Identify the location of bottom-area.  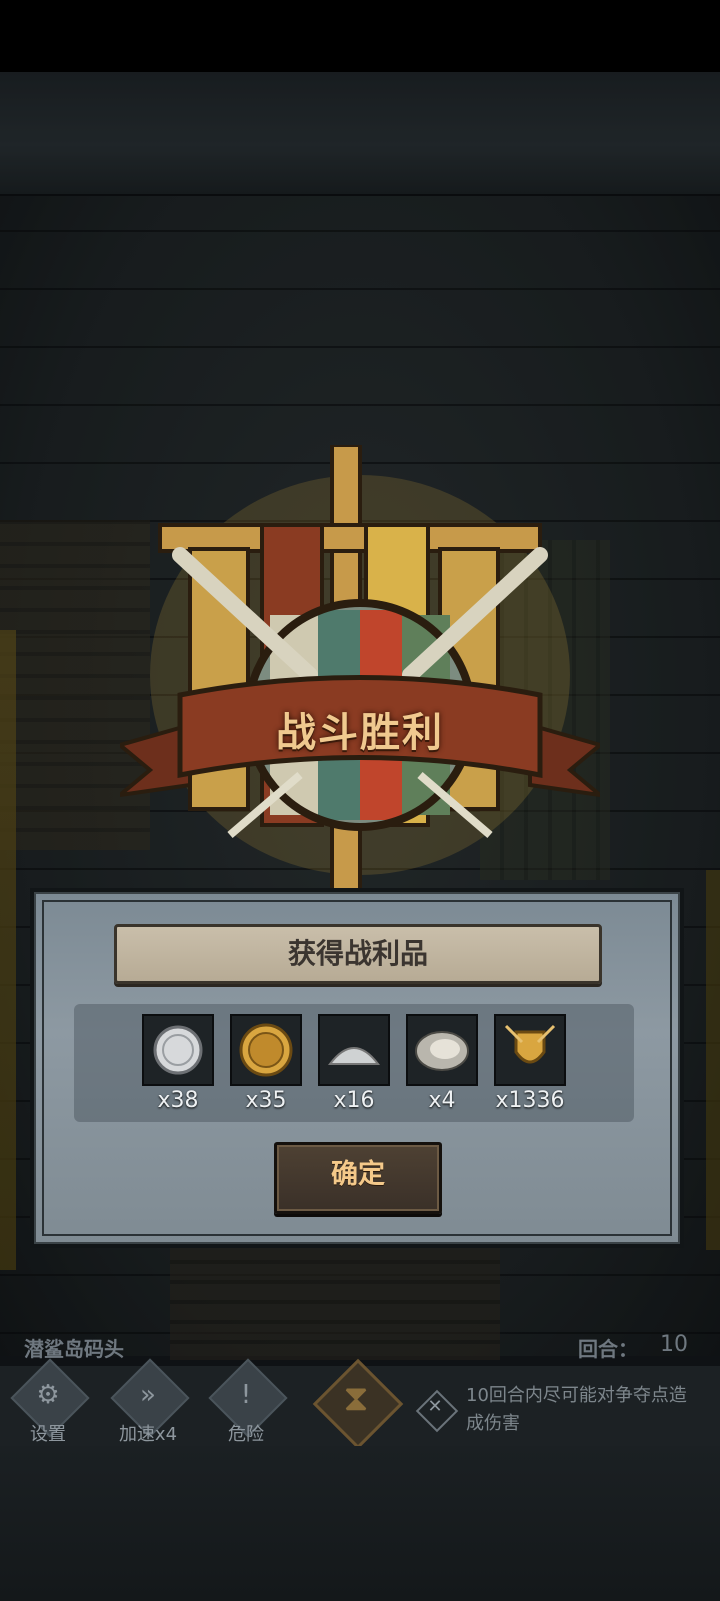
(360, 1523).